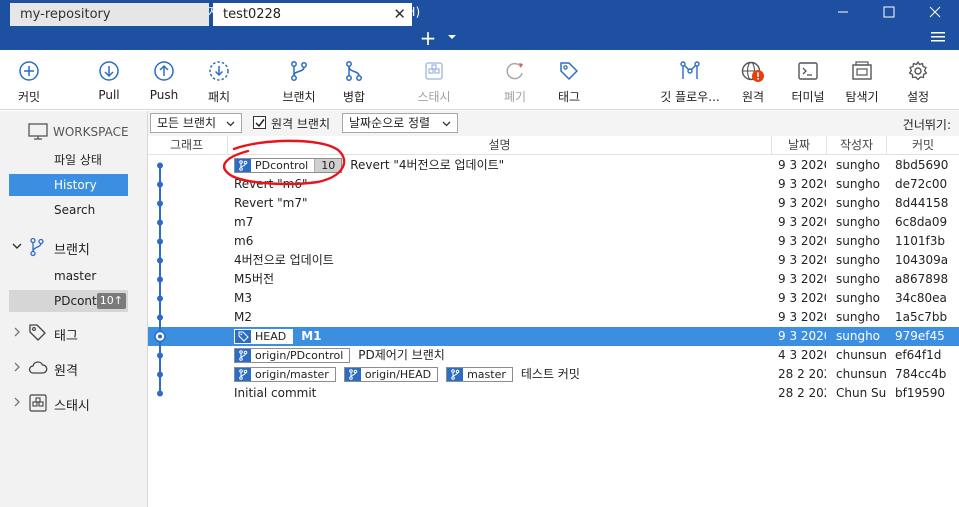 The width and height of the screenshot is (959, 507). Describe the element at coordinates (434, 80) in the screenshot. I see `stash-button: 스태시` at that location.